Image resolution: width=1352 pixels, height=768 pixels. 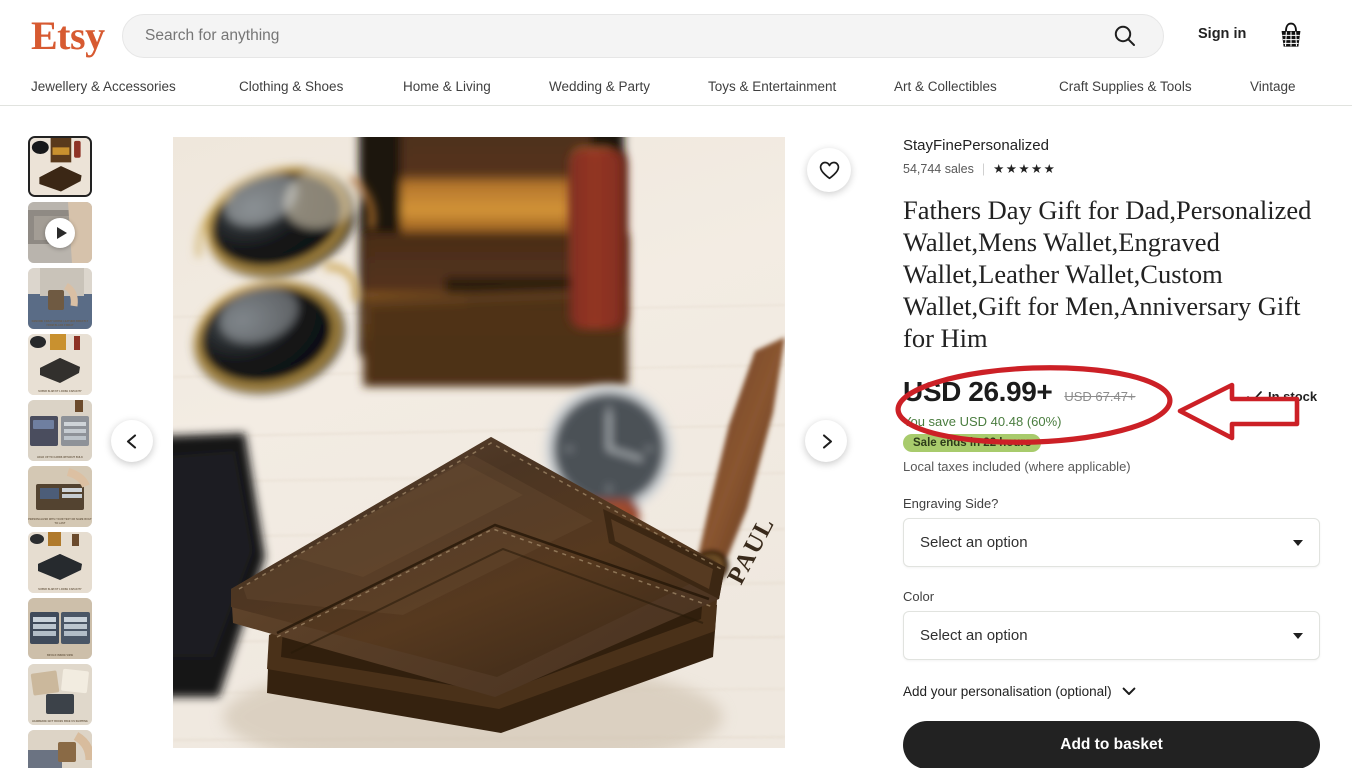 What do you see at coordinates (1111, 542) in the screenshot?
I see `engraving-side-select: Select an option` at bounding box center [1111, 542].